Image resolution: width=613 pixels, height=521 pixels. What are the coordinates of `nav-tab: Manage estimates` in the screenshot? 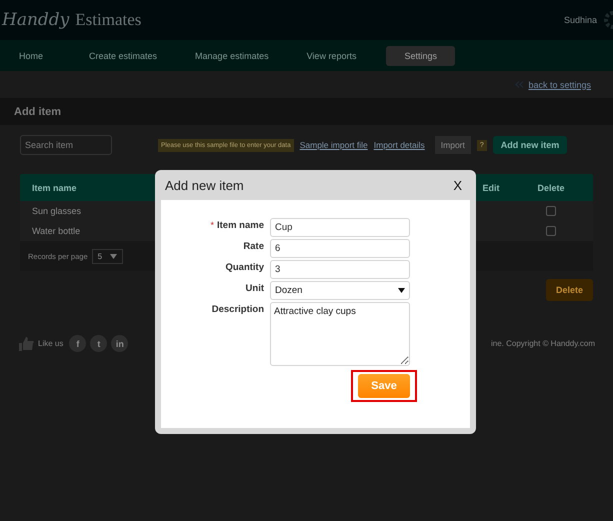 It's located at (232, 55).